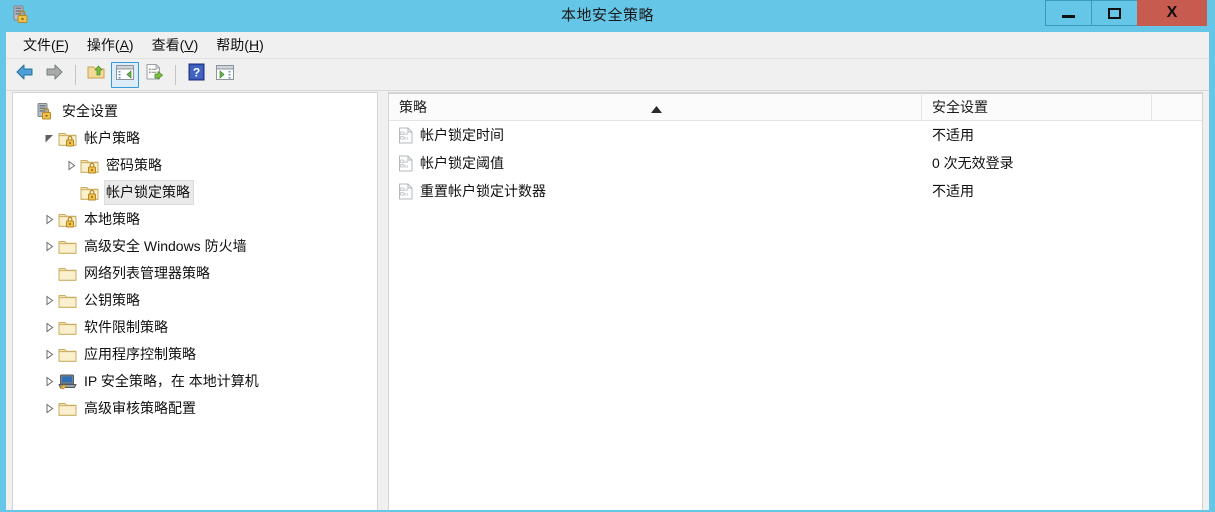 This screenshot has height=512, width=1215. I want to click on security-setting-cell: 0 次无效登录, so click(973, 163).